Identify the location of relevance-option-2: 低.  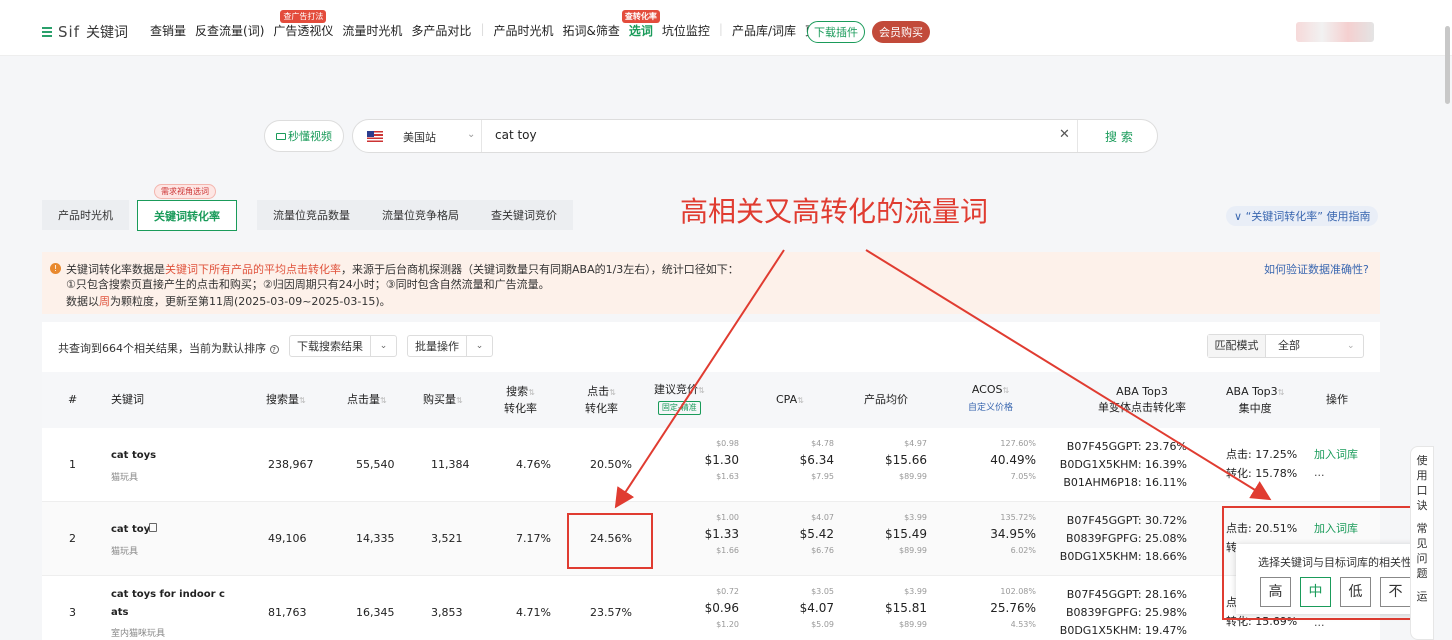
(1355, 592).